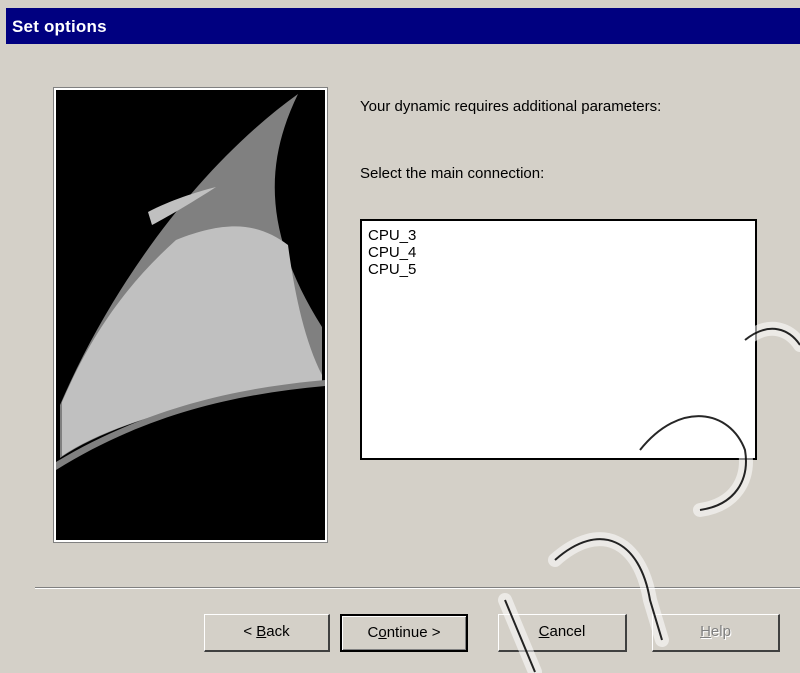  I want to click on cancel-button-mnemonic: C, so click(544, 631).